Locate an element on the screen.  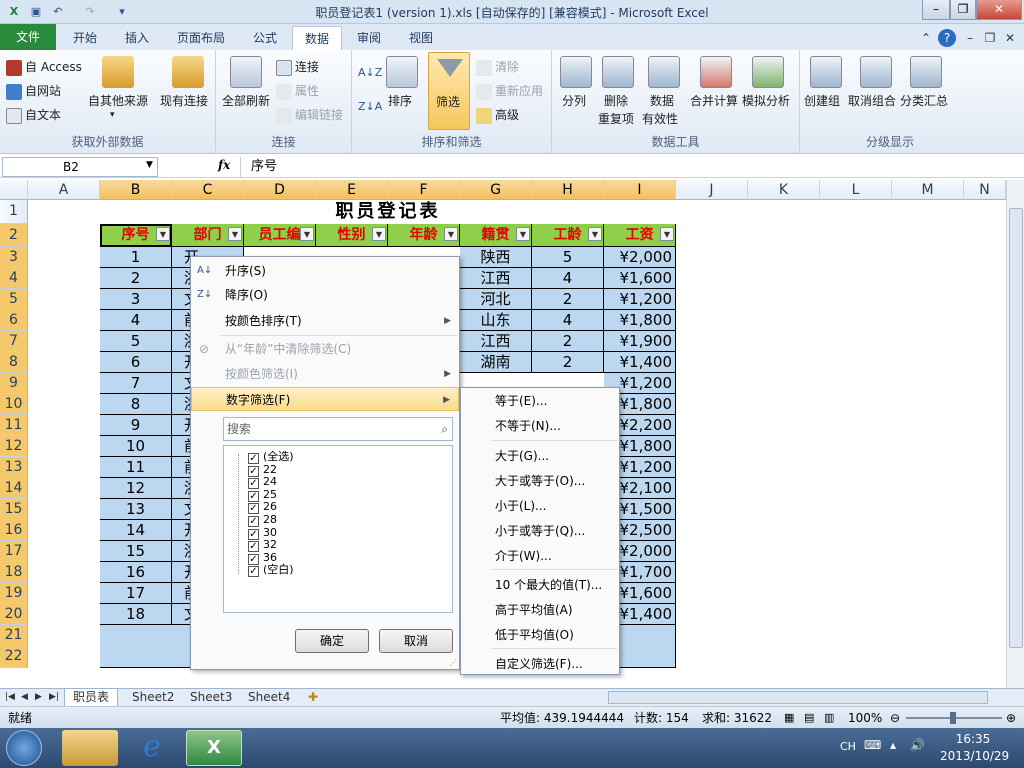
volume-icon: 🔊 is located at coordinates (917, 745).